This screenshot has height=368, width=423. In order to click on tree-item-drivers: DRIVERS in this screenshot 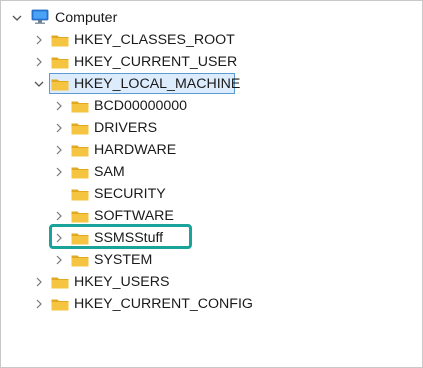, I will do `click(211, 128)`.